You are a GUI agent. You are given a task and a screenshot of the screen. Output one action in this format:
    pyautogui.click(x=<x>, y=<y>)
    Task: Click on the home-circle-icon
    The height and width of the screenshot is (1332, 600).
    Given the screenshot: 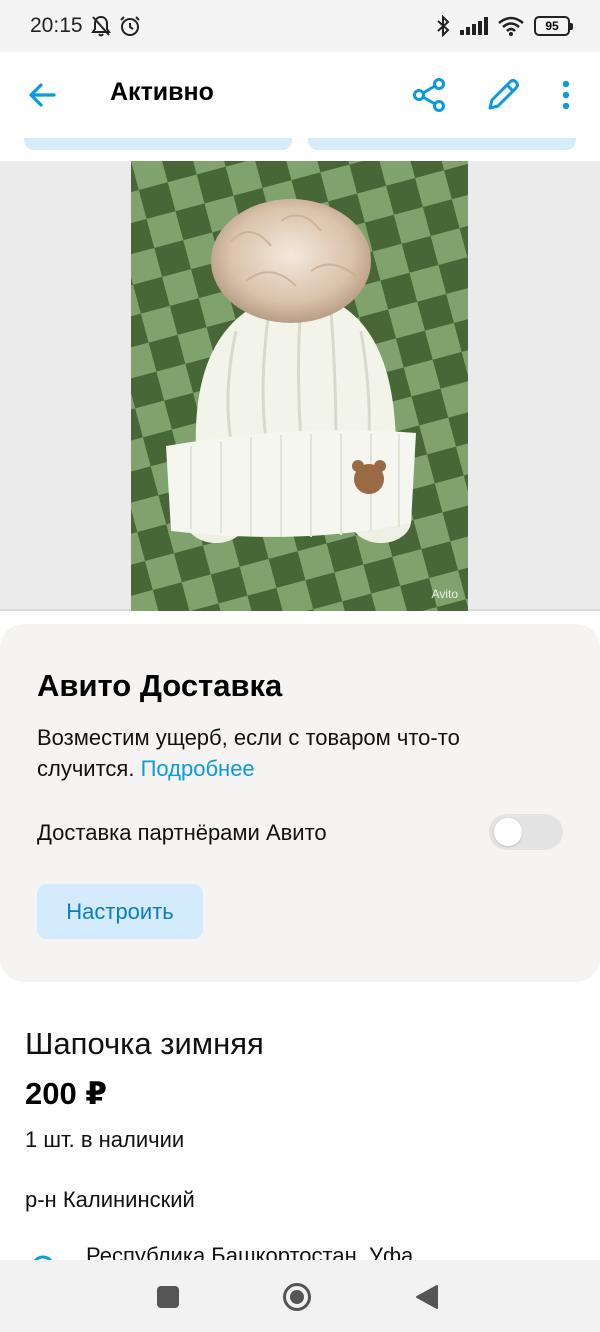 What is the action you would take?
    pyautogui.click(x=297, y=1297)
    